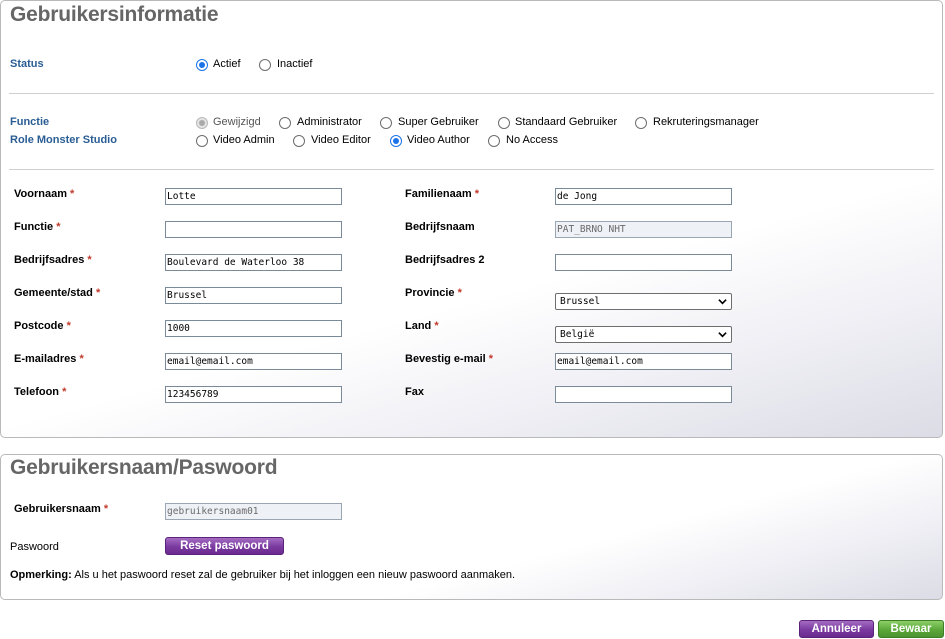  I want to click on provincie-select: Brussel, so click(643, 301).